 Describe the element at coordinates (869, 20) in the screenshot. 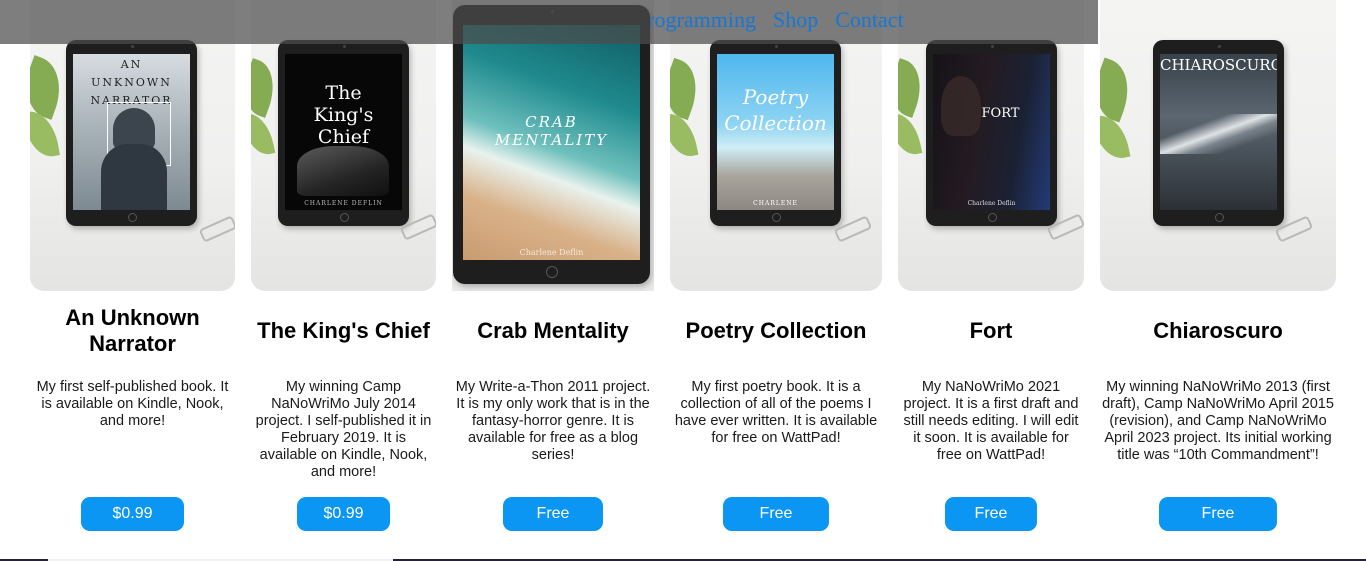

I see `nav-link-contact: Contact` at that location.